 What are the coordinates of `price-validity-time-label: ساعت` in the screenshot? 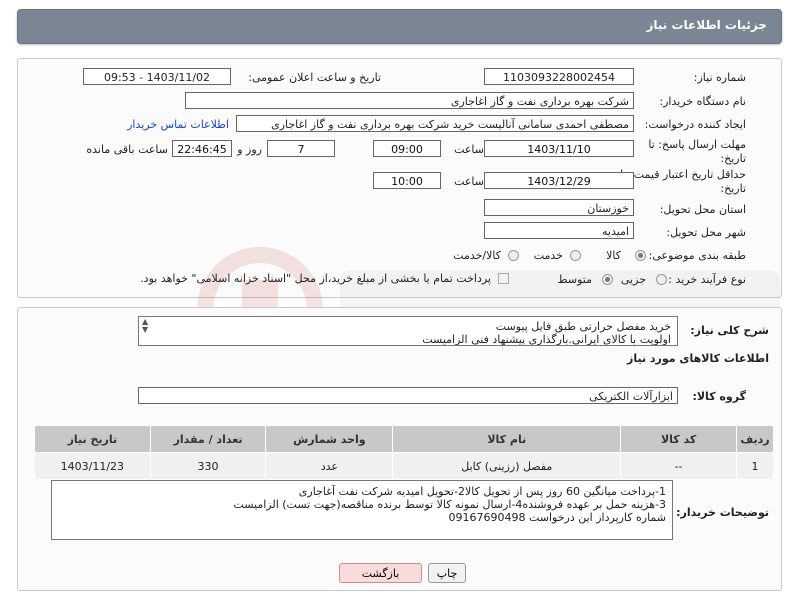 It's located at (469, 181).